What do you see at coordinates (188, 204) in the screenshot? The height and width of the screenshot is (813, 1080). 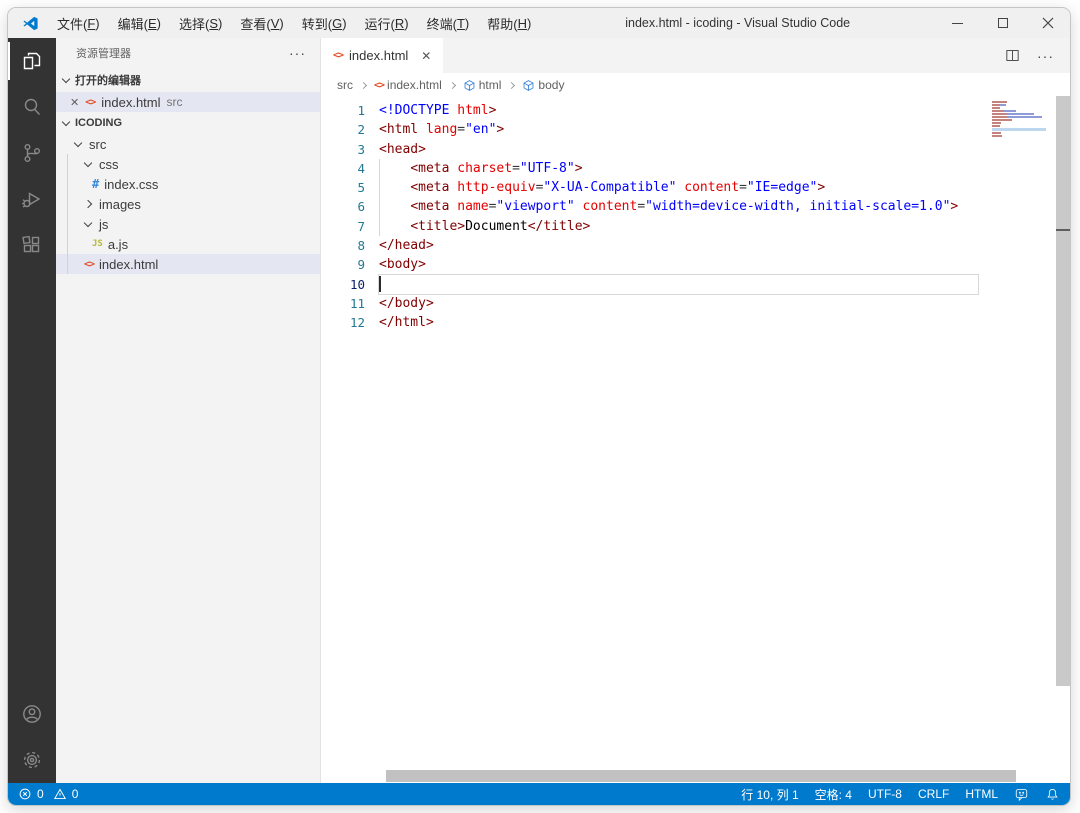 I see `tree-item-images: images` at bounding box center [188, 204].